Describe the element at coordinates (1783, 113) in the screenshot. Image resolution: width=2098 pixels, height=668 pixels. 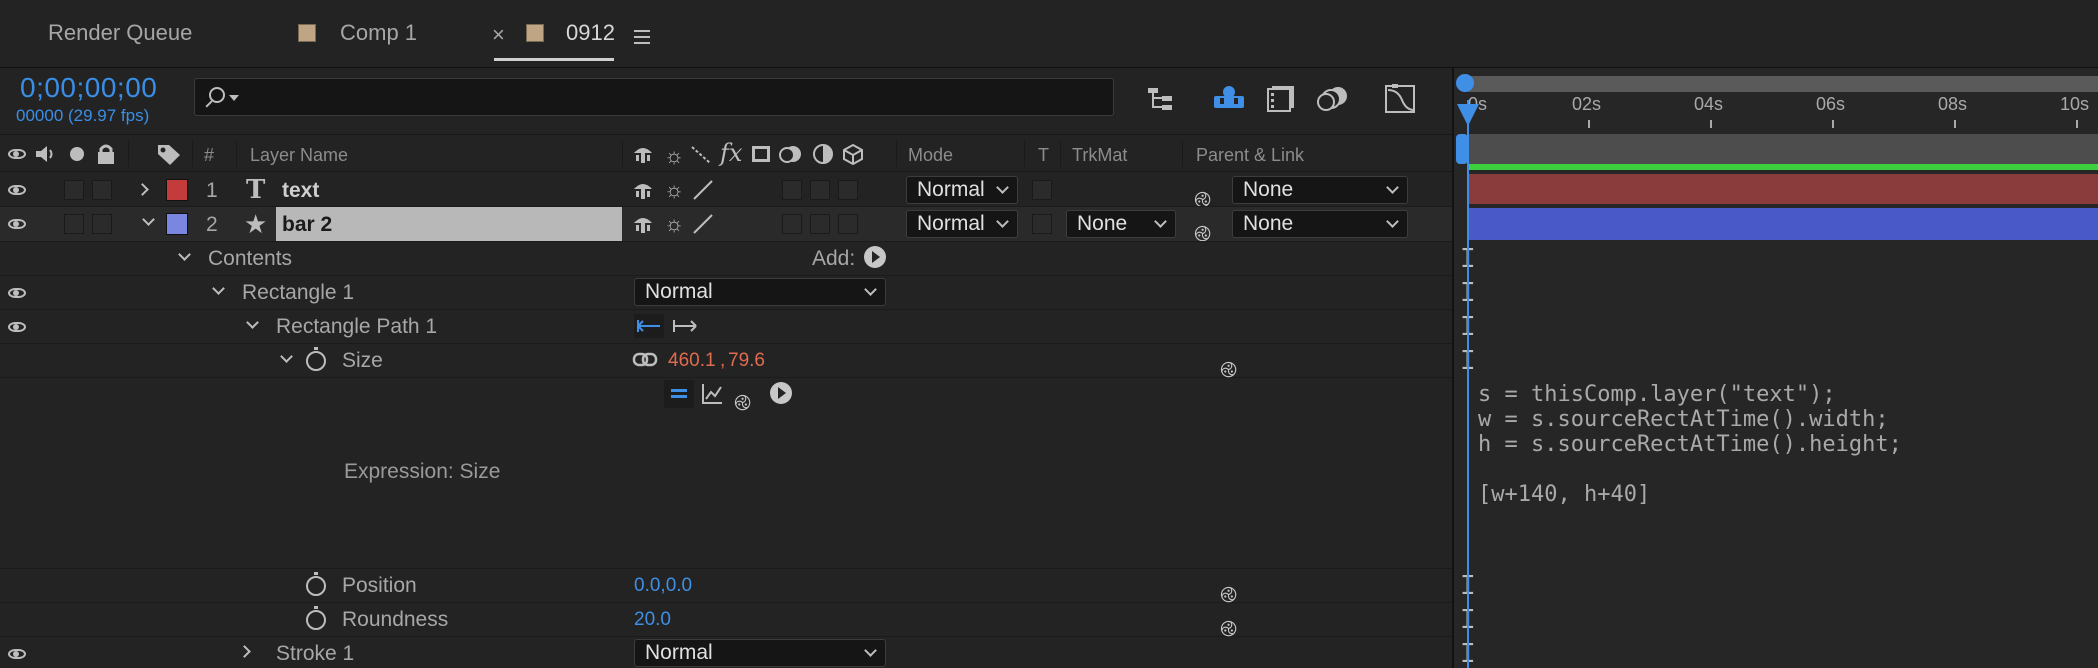
I see `time-ruler: 0s 02s 04s 06s 08s 10s` at that location.